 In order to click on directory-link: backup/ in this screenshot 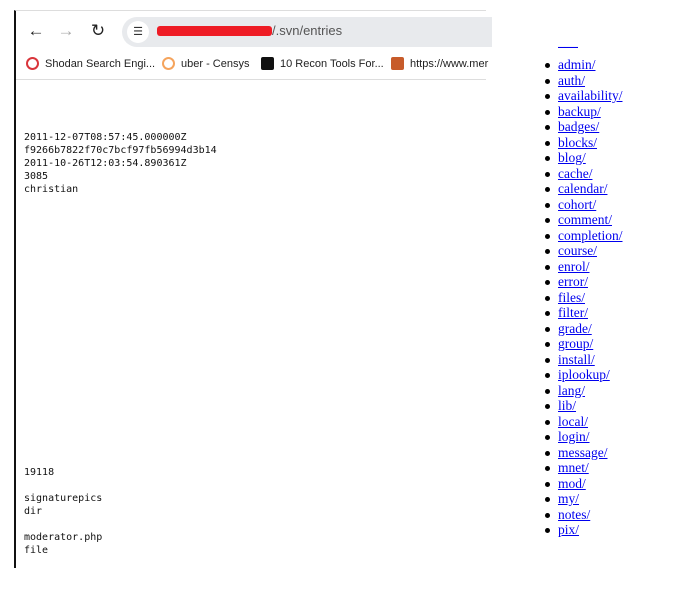, I will do `click(579, 111)`.